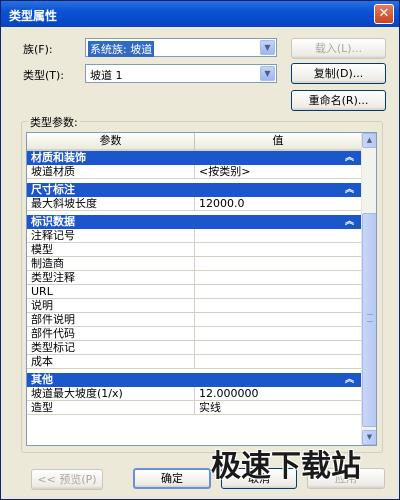 The height and width of the screenshot is (500, 400). I want to click on group-header-label: 标识数据, so click(53, 221).